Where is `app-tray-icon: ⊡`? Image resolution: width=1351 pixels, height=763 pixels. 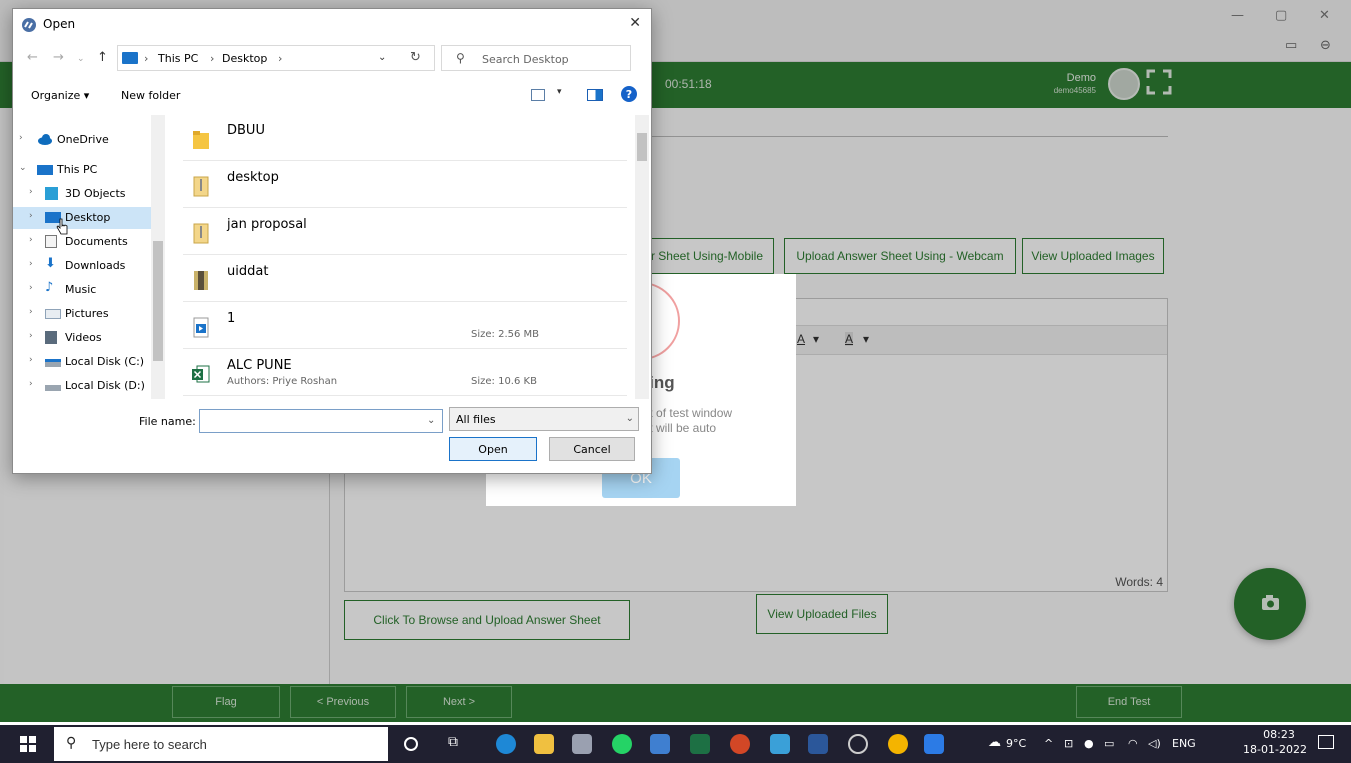 app-tray-icon: ⊡ is located at coordinates (1068, 743).